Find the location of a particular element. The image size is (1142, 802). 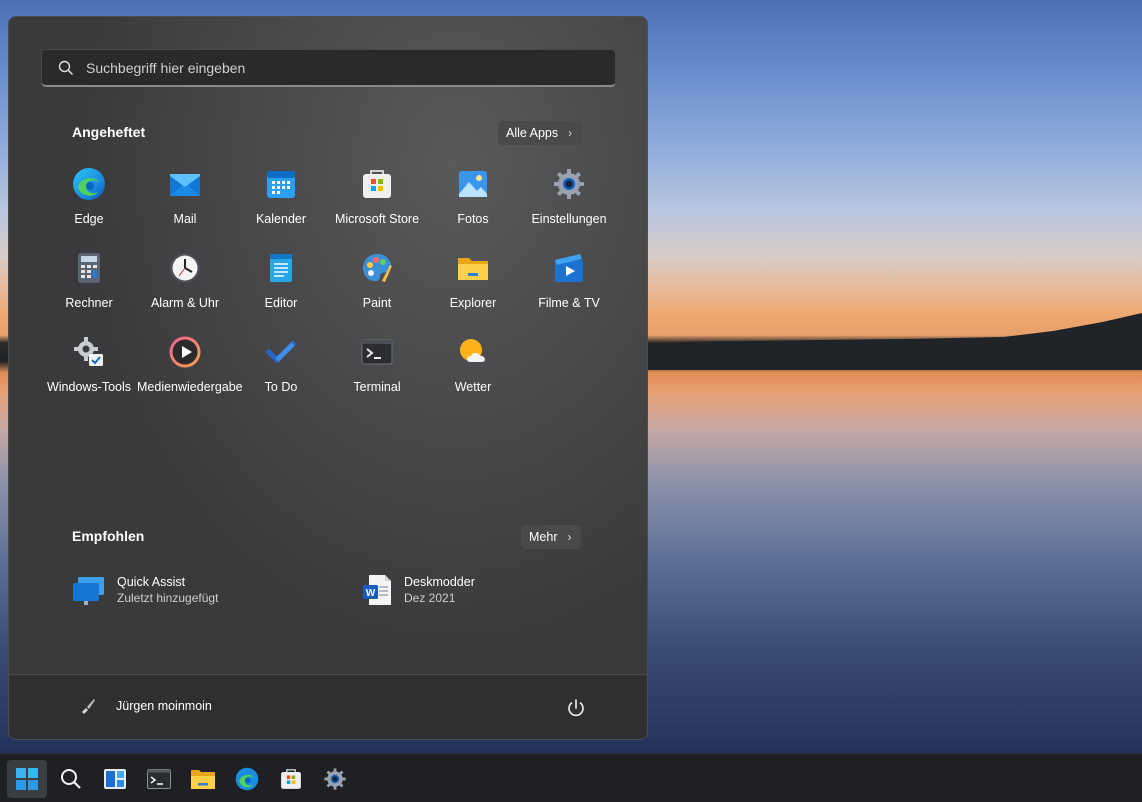

start-icon is located at coordinates (27, 779).